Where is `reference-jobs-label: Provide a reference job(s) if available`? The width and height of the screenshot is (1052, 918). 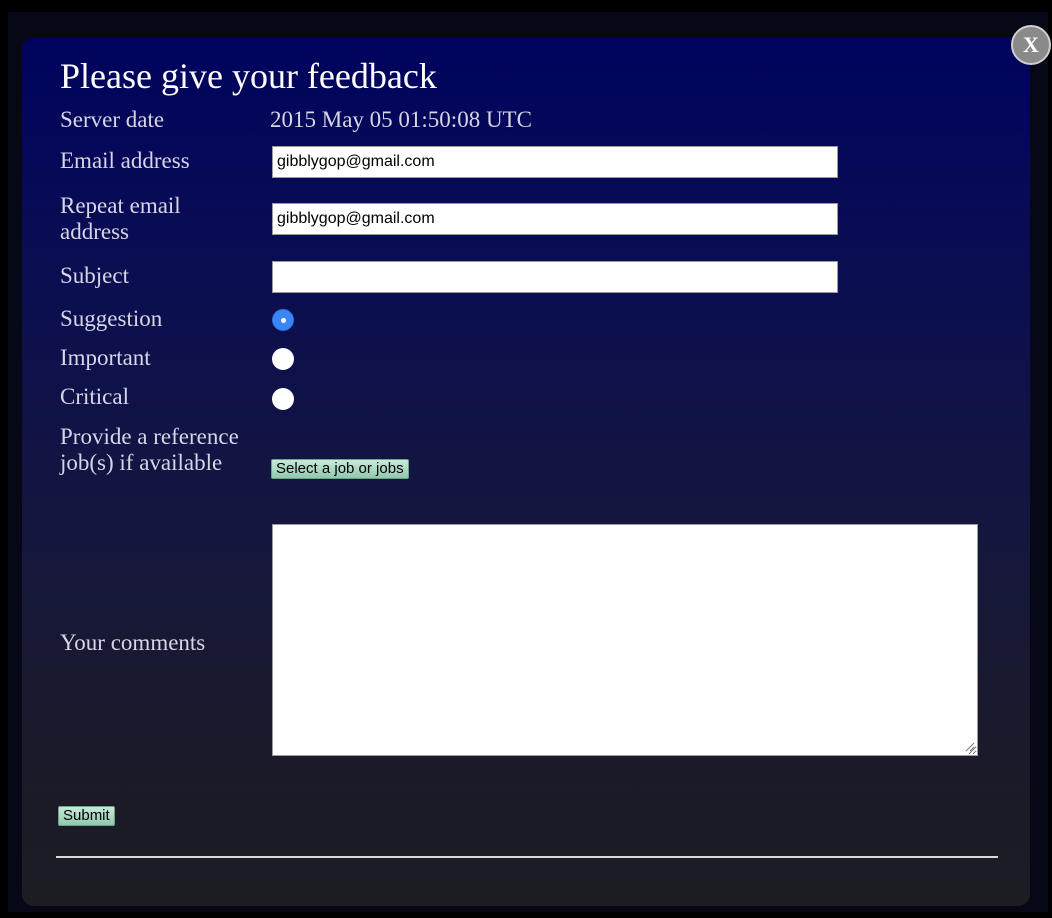
reference-jobs-label: Provide a reference job(s) if available is located at coordinates (149, 449).